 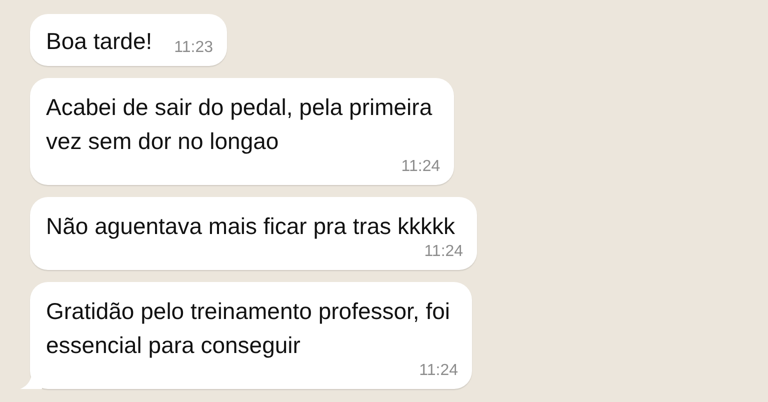 I want to click on message-text: Boa tarde!, so click(x=99, y=41).